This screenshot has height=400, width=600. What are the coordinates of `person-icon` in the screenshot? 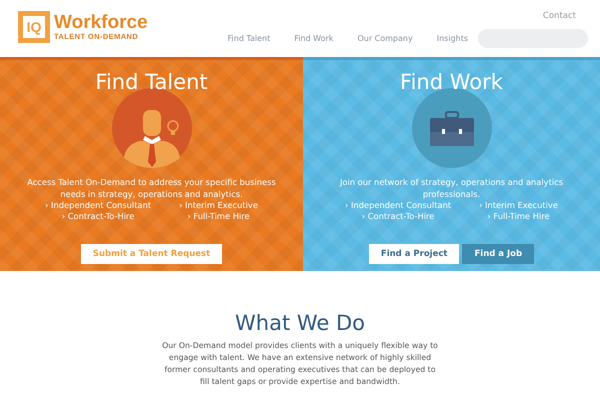 It's located at (152, 128).